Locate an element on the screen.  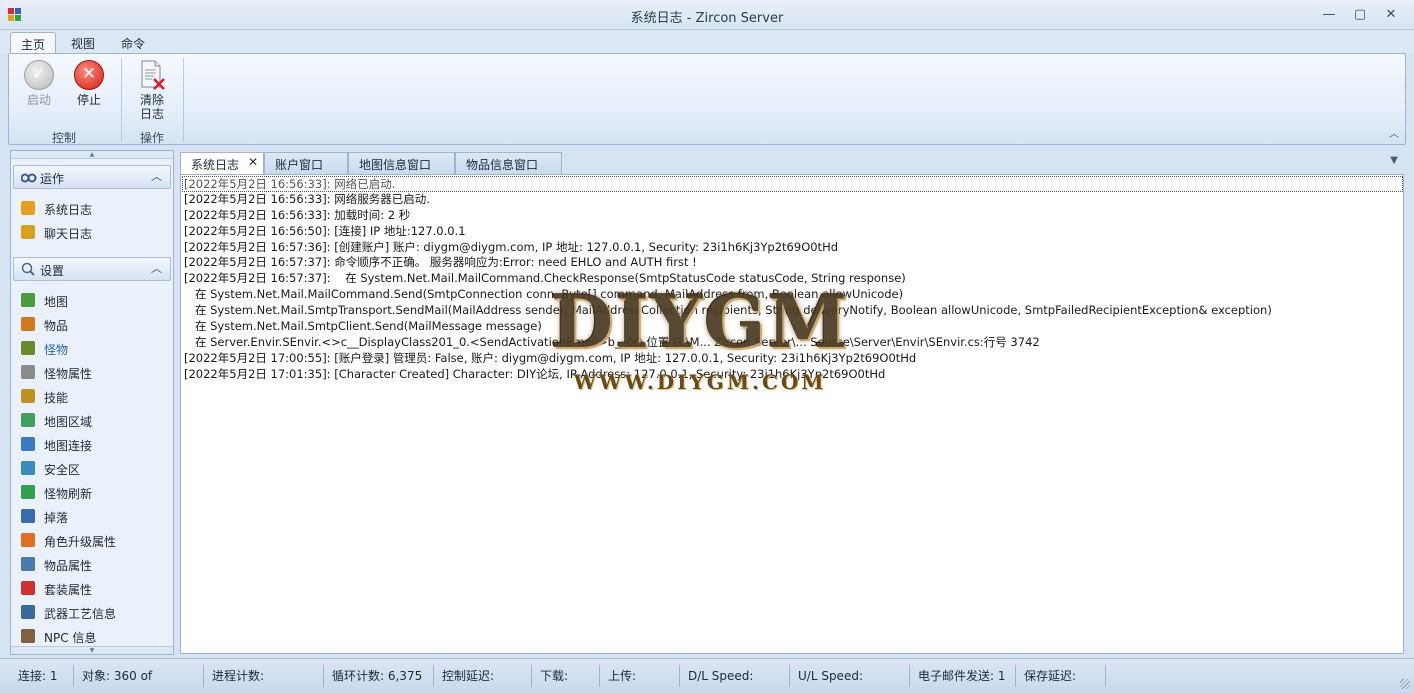
nav-group-run: 运作 ︿ is located at coordinates (92, 177).